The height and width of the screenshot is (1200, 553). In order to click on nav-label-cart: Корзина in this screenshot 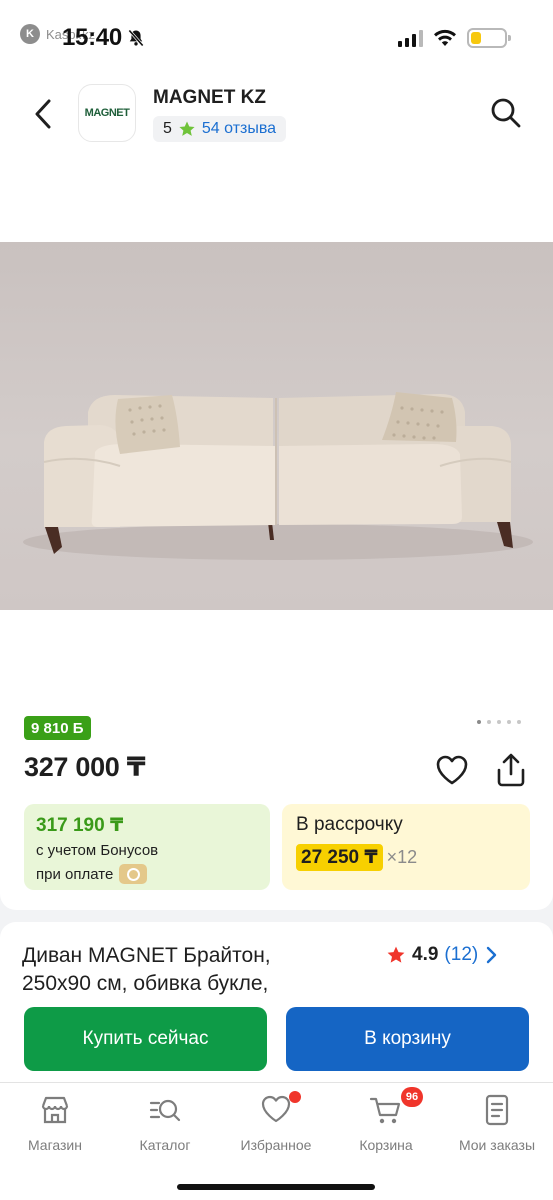, I will do `click(386, 1145)`.